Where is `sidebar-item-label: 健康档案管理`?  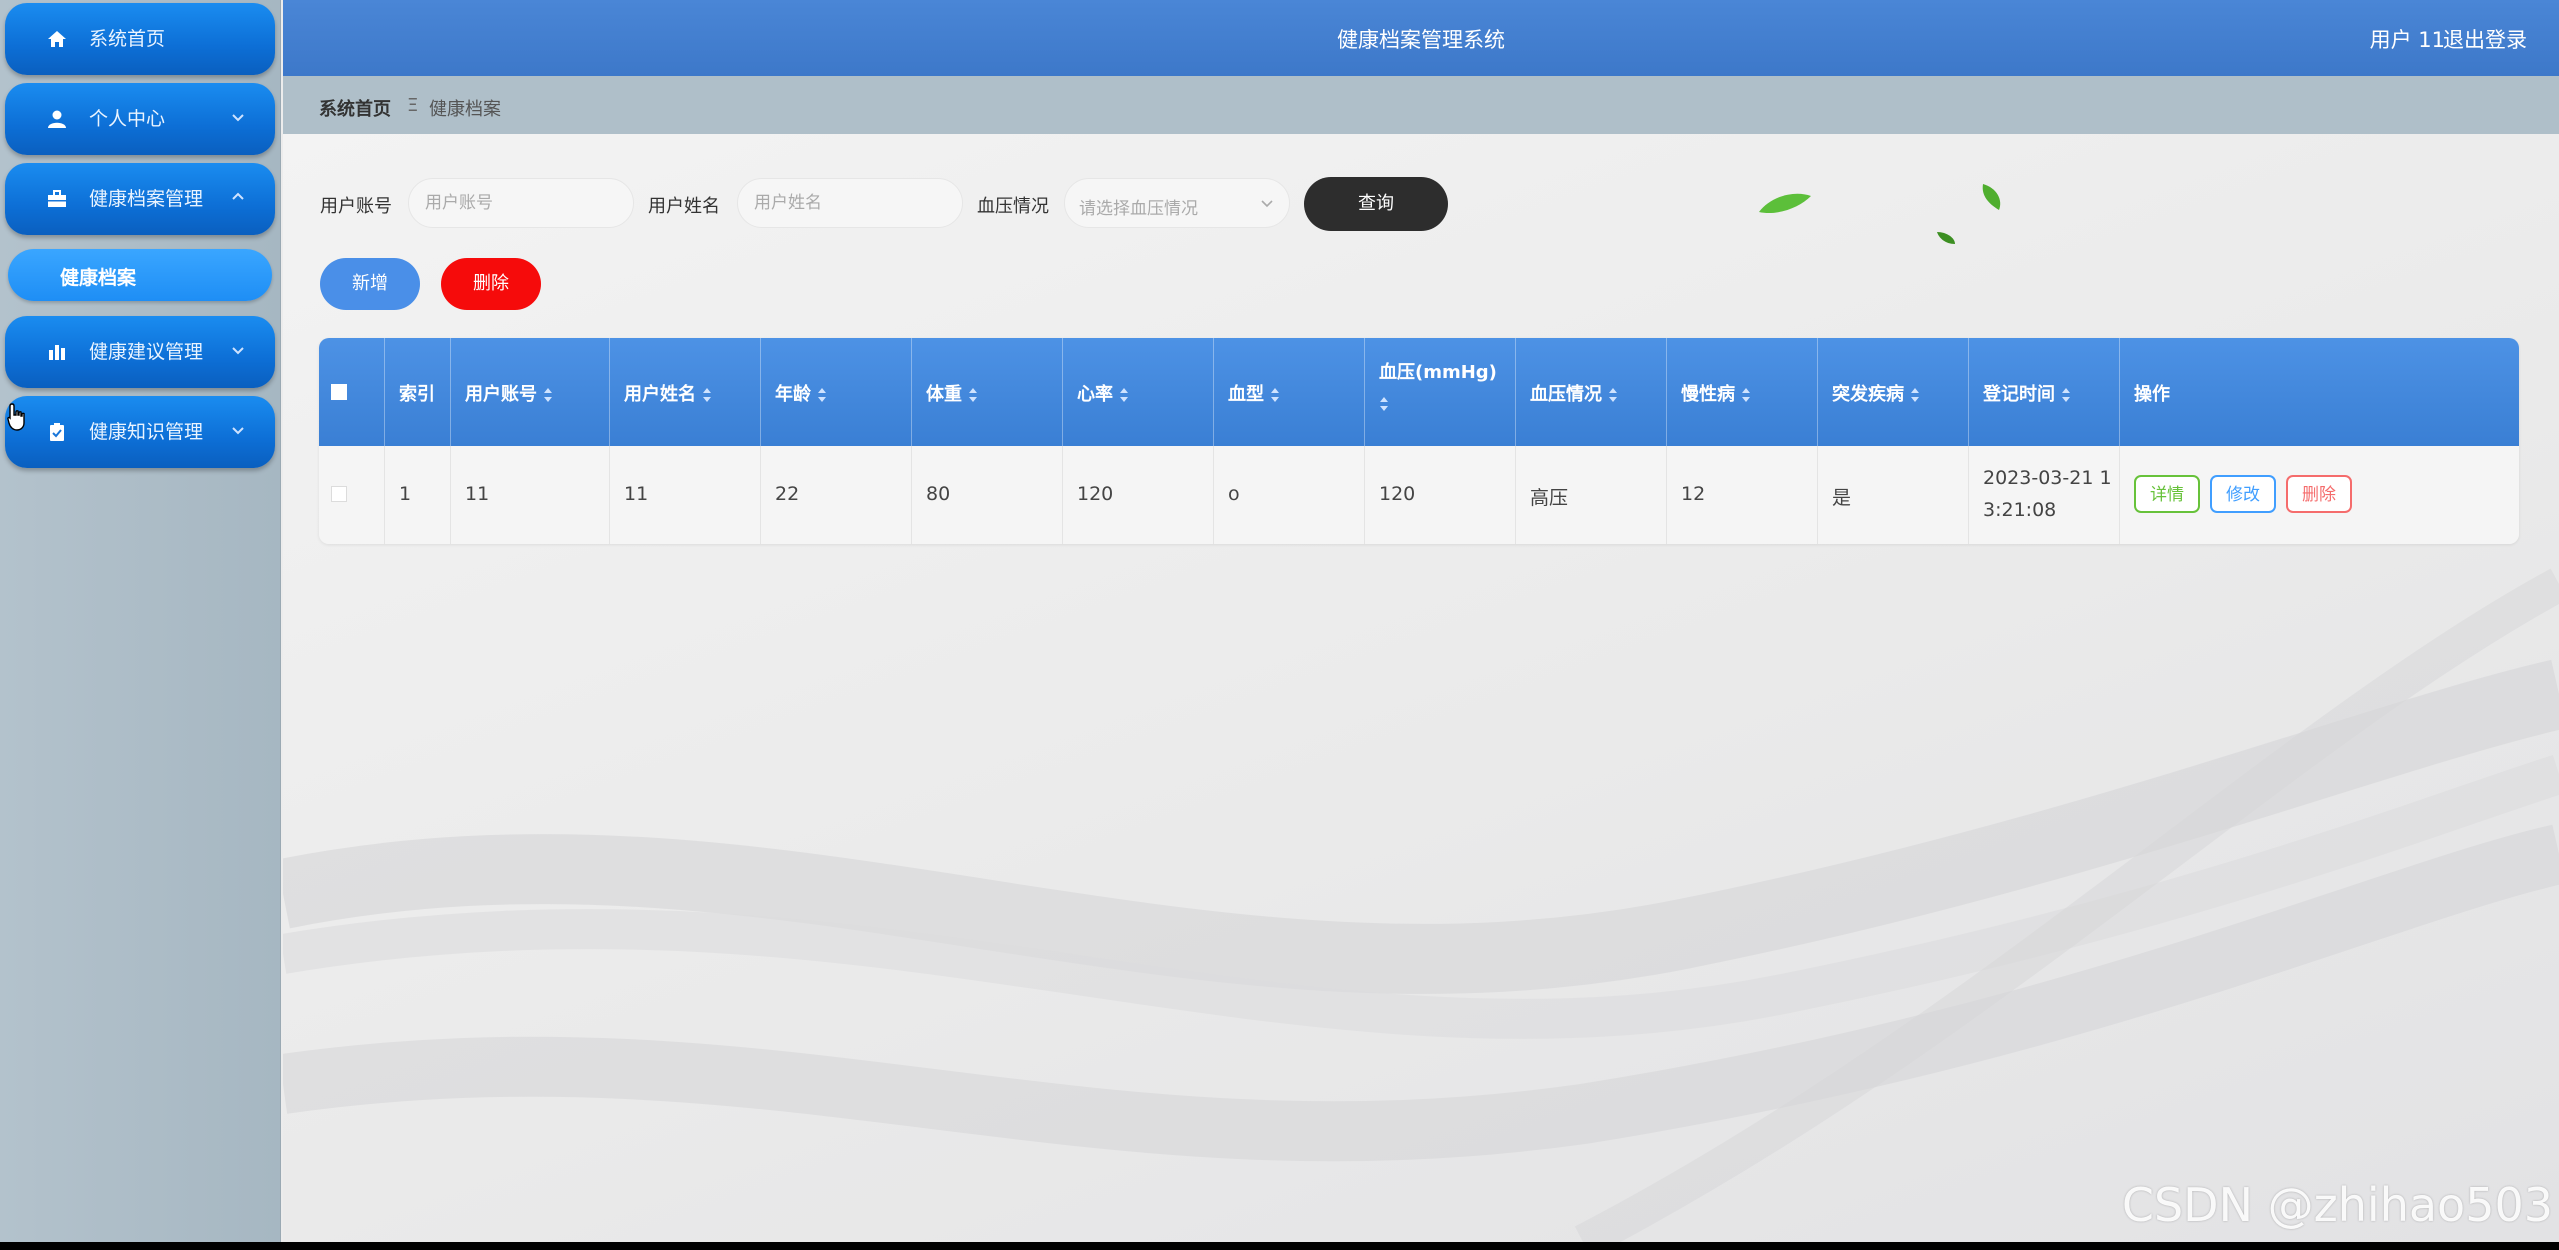 sidebar-item-label: 健康档案管理 is located at coordinates (146, 199).